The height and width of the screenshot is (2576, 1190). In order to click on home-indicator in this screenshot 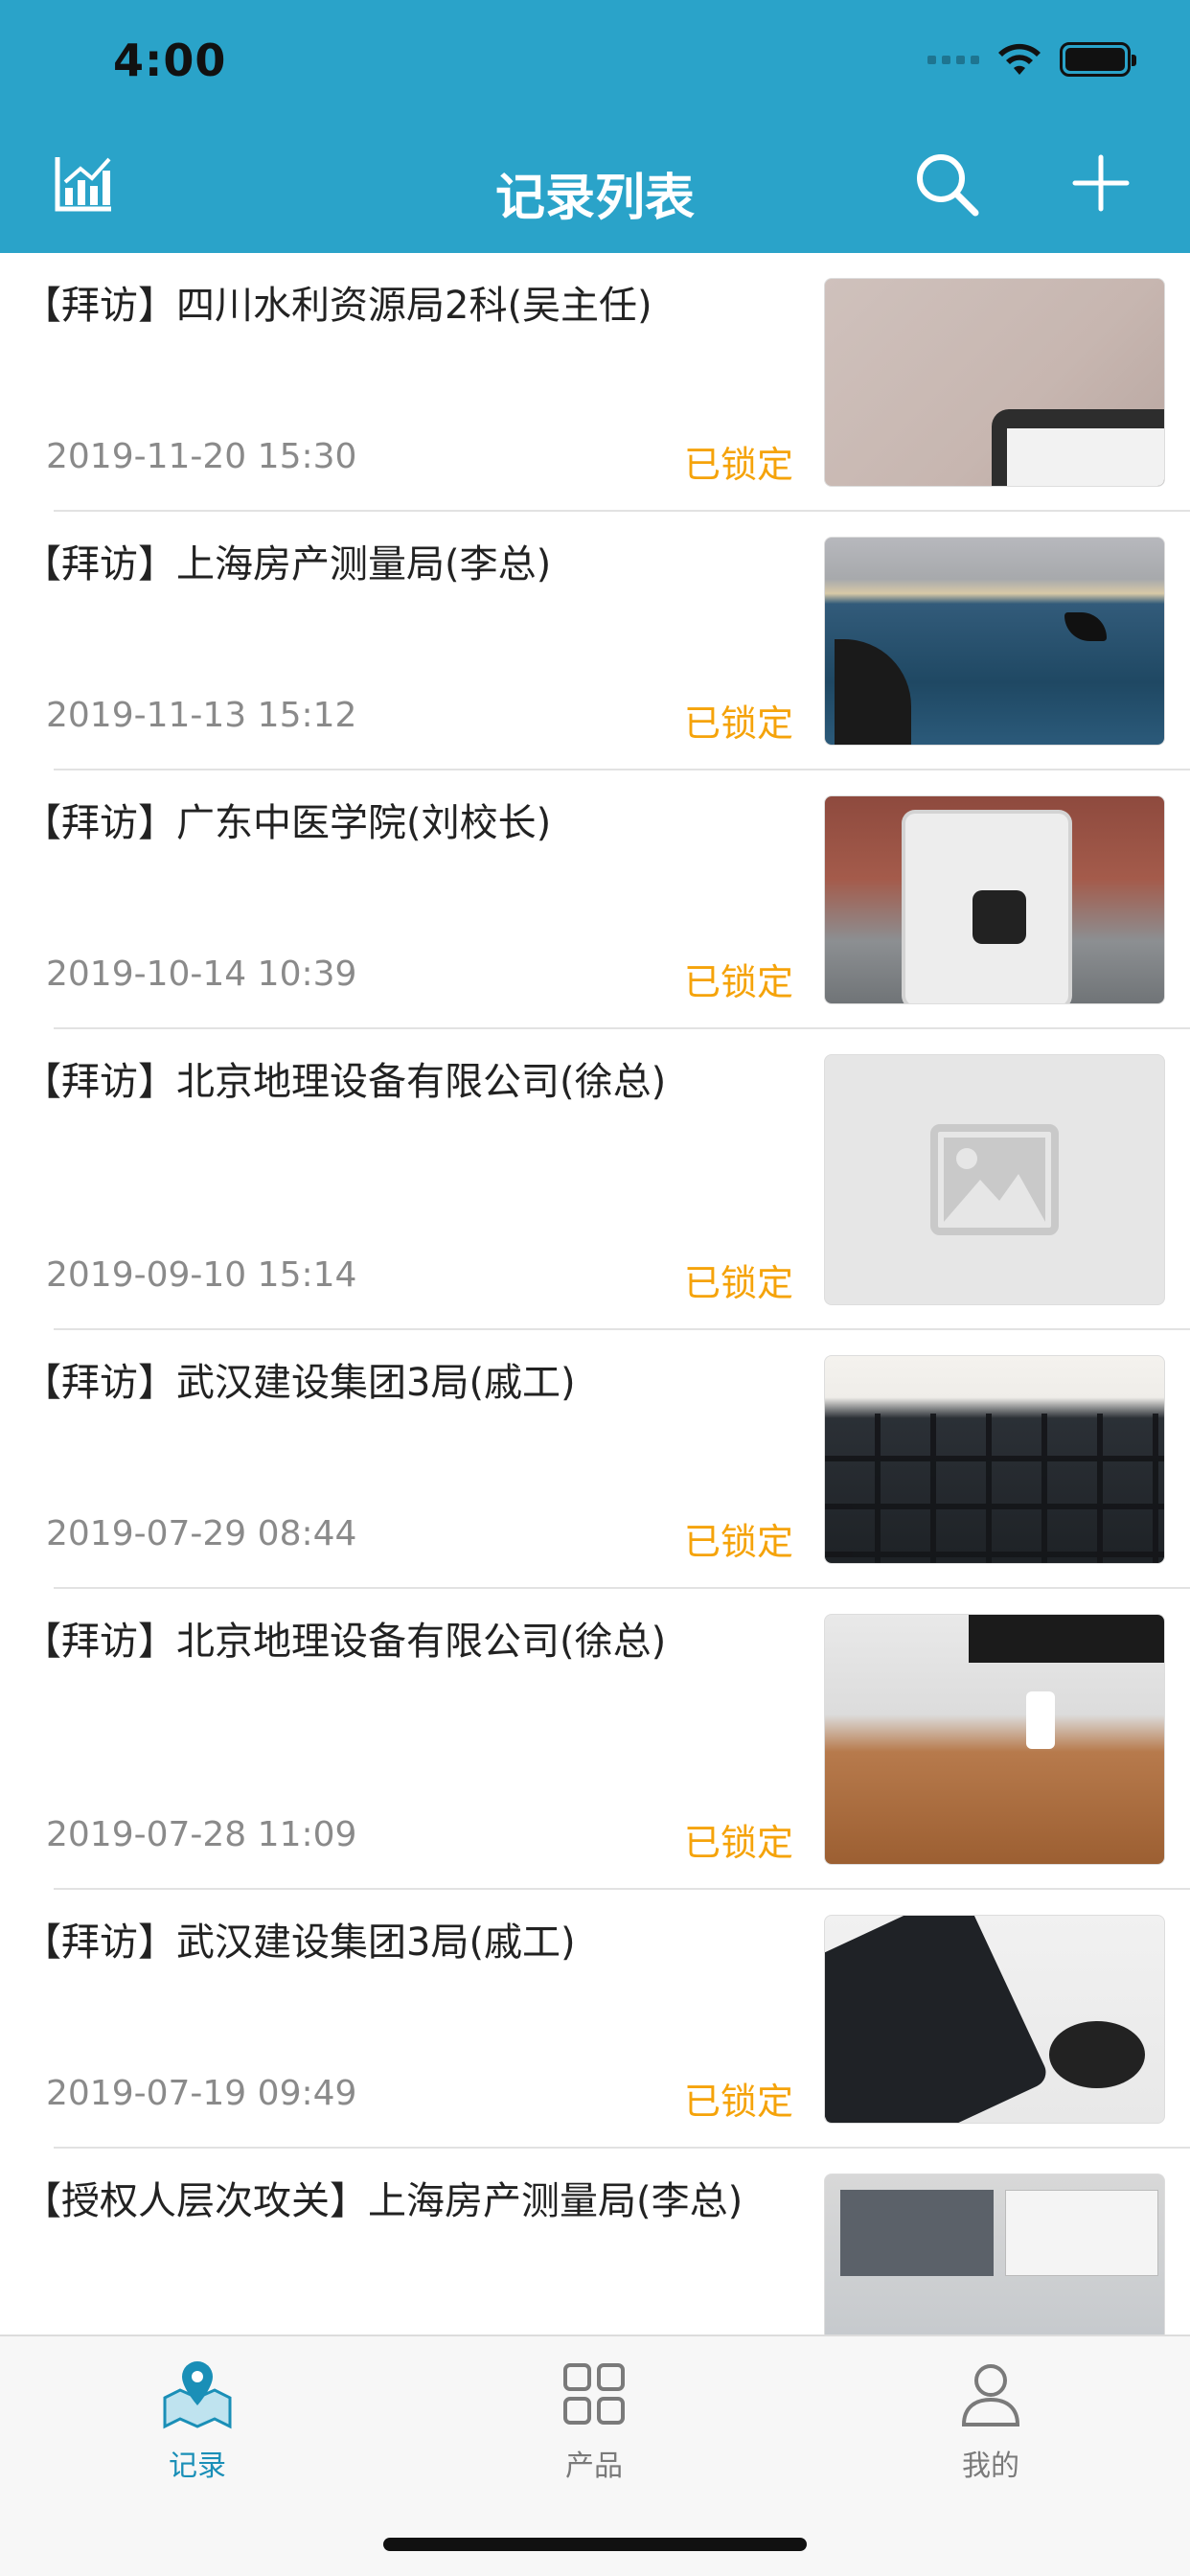, I will do `click(595, 2544)`.